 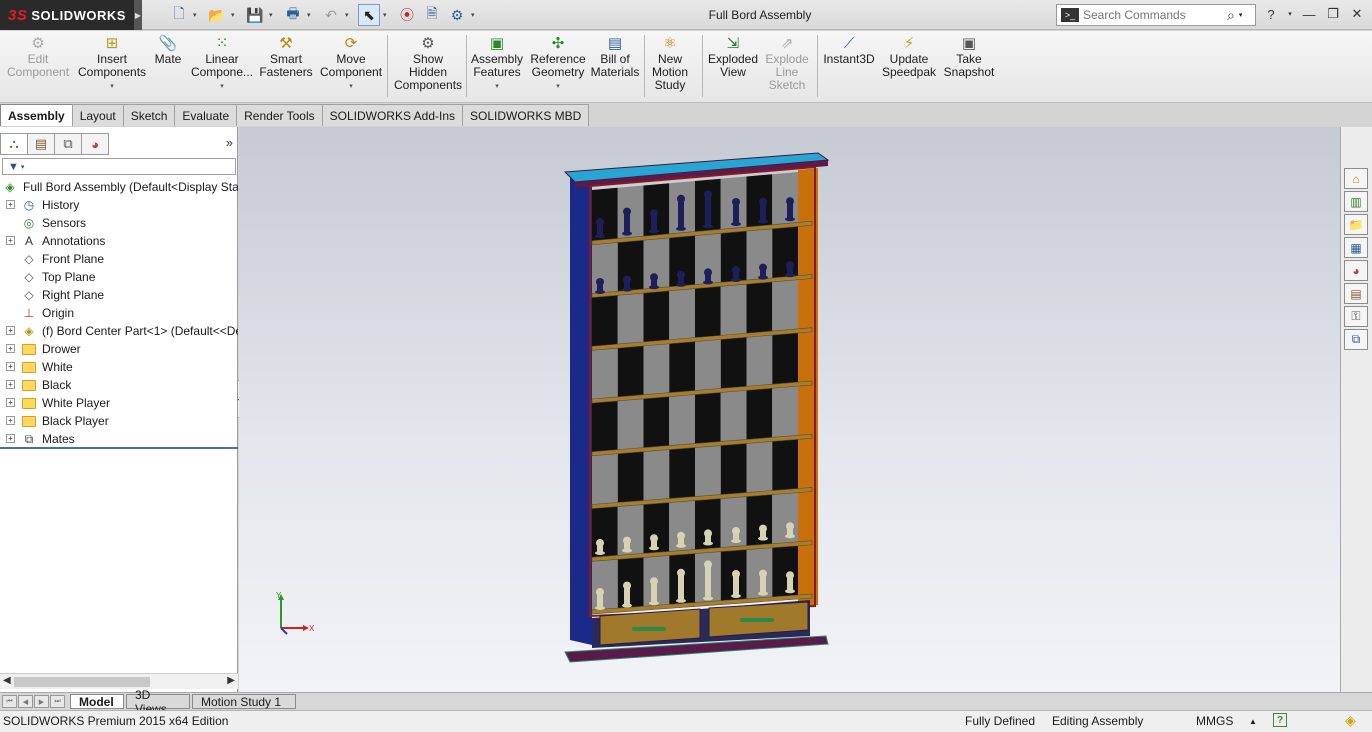 What do you see at coordinates (293, 15) in the screenshot?
I see `print-icon: 🖶` at bounding box center [293, 15].